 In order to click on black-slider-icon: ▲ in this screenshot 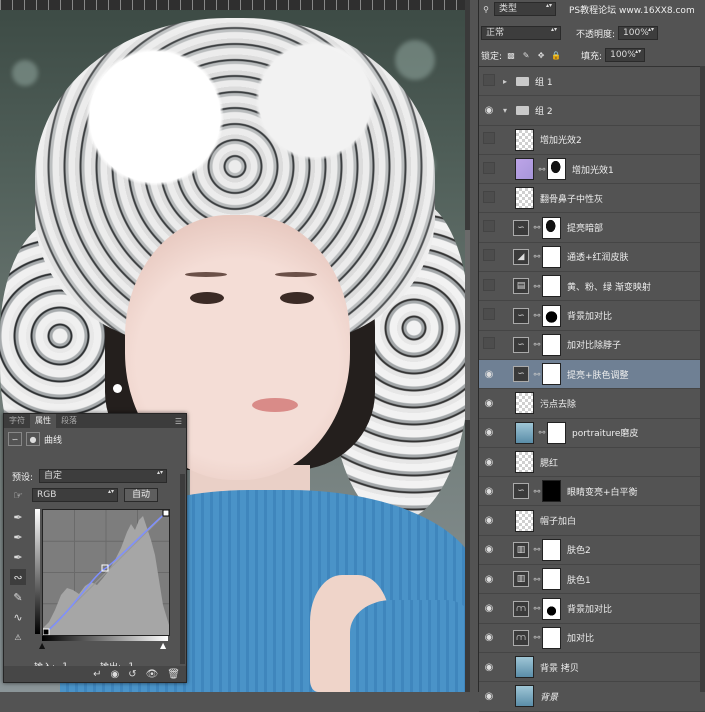, I will do `click(42, 645)`.